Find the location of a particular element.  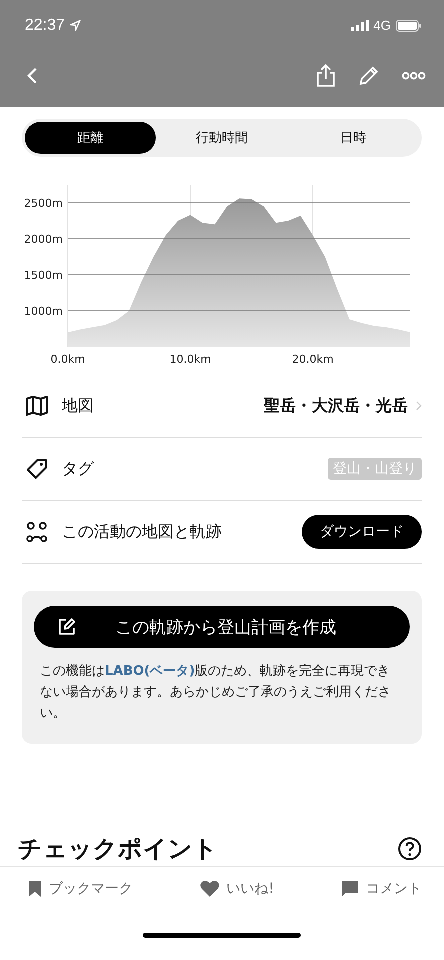

row-label: この活動の地図と軌跡 is located at coordinates (142, 532).